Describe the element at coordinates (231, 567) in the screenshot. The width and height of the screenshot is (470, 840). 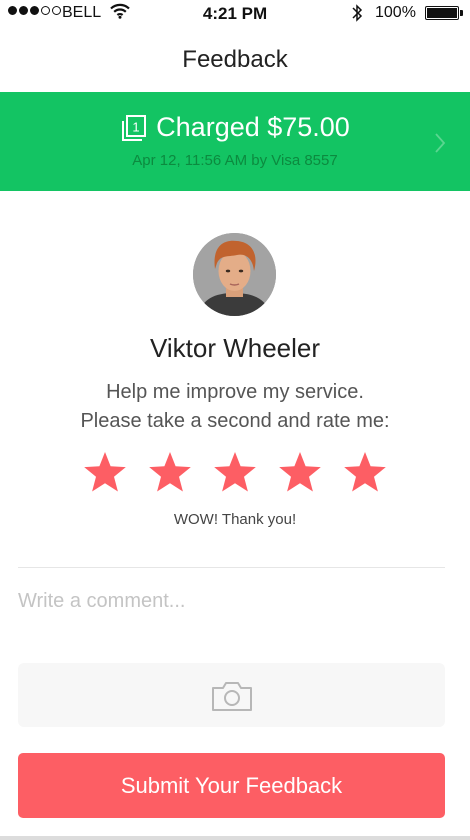
I see `divider` at that location.